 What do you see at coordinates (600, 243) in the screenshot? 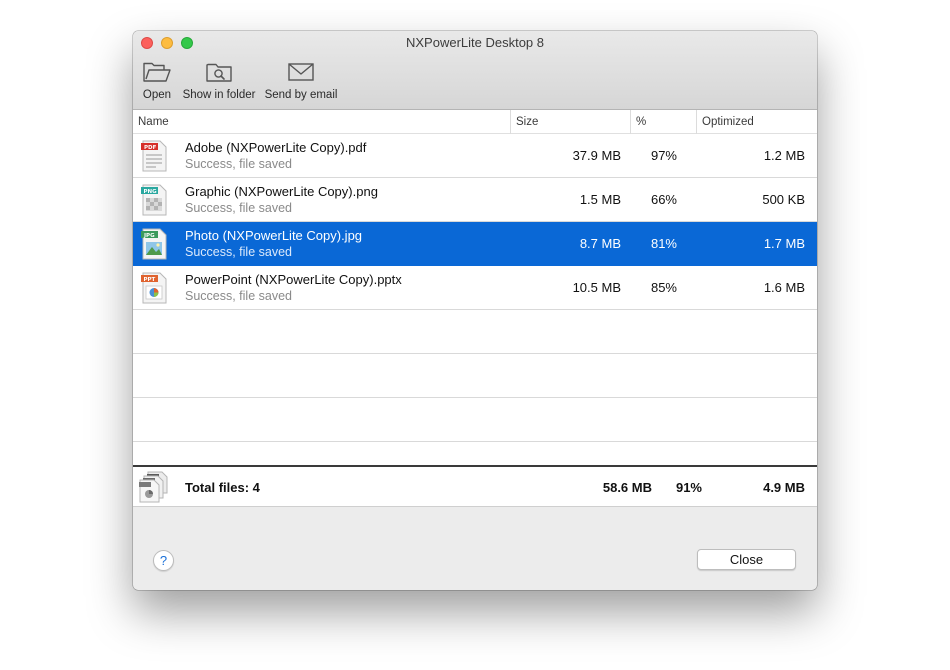
I see `file-size: 8.7 MB` at bounding box center [600, 243].